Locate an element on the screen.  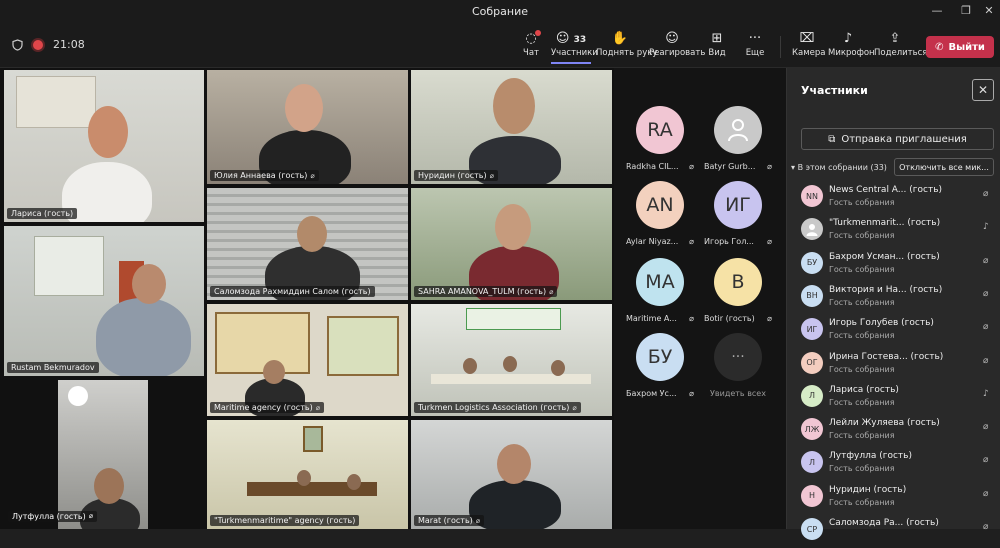
participant-row: ЛЖ Лейли Жуляева (гость) Гость собрания ⌀ is located at coordinates (899, 432).